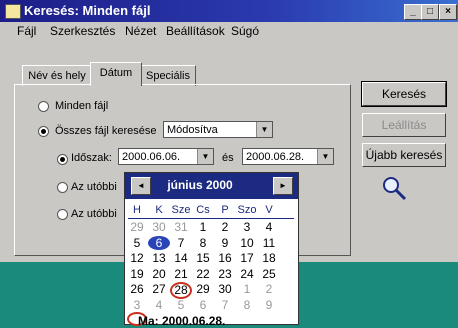 The width and height of the screenshot is (458, 328). I want to click on calendar-day-selected: 6, so click(159, 242).